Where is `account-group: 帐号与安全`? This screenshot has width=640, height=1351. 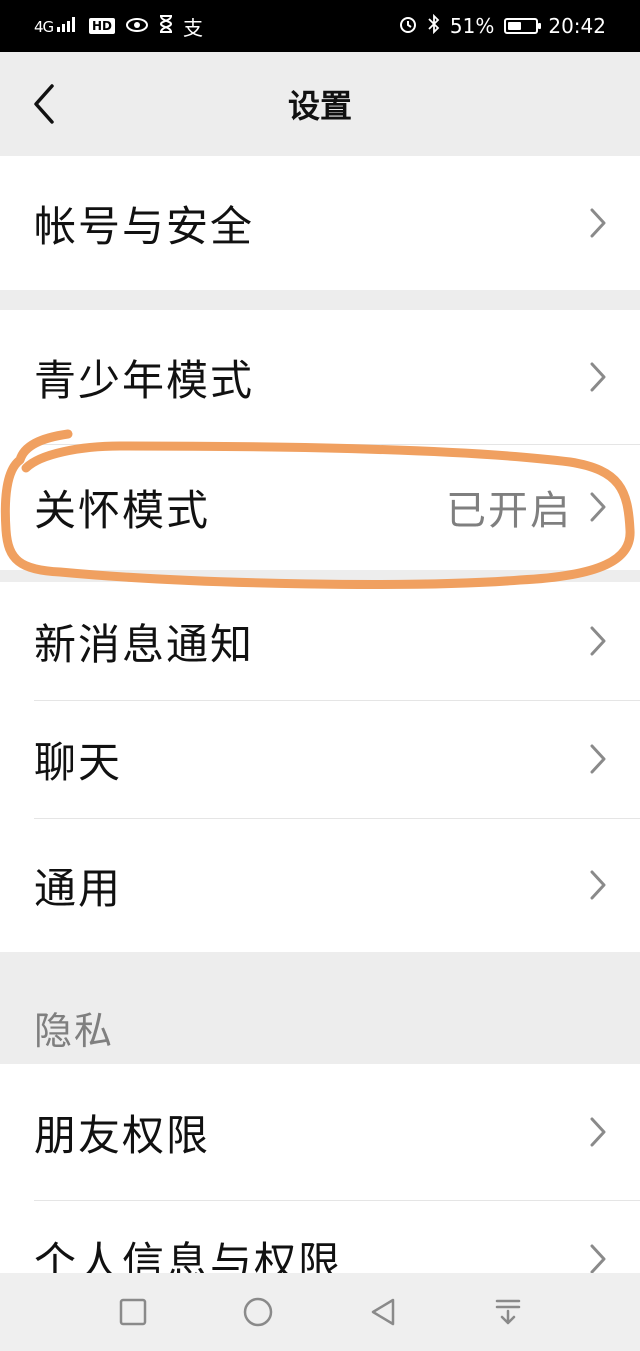
account-group: 帐号与安全 is located at coordinates (320, 223).